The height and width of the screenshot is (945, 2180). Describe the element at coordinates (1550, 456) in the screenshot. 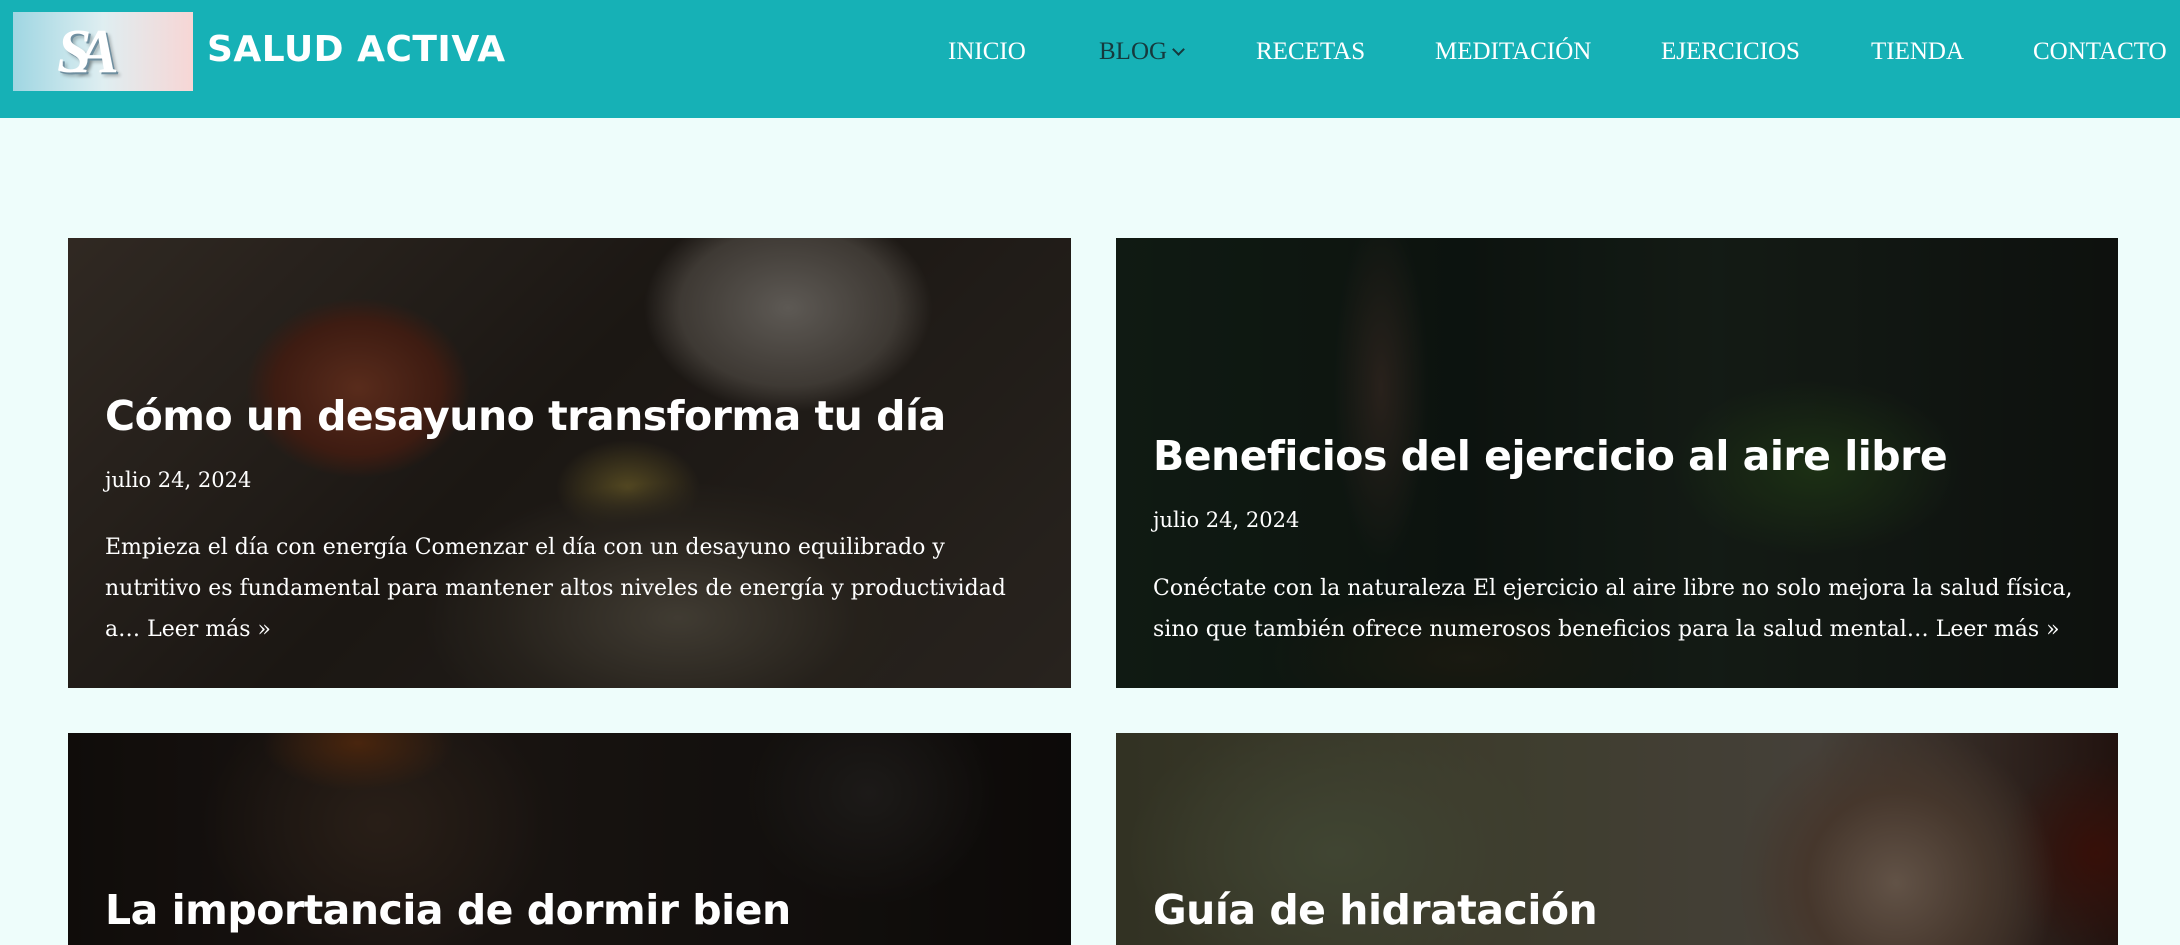

I see `post-title: Beneficios del ejercicio al aire libre` at that location.